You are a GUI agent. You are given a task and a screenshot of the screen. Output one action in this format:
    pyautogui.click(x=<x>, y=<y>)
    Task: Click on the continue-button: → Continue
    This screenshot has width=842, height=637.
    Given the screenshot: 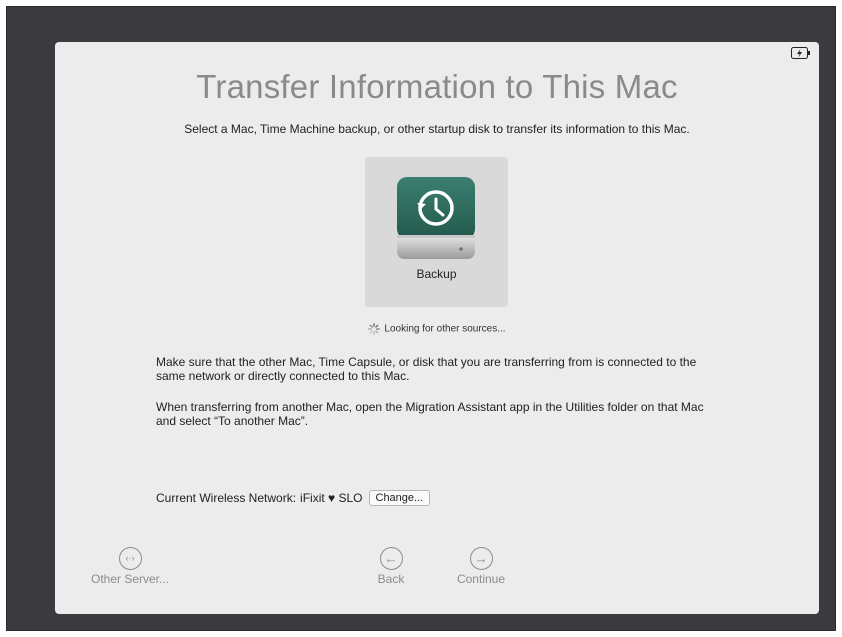 What is the action you would take?
    pyautogui.click(x=481, y=566)
    